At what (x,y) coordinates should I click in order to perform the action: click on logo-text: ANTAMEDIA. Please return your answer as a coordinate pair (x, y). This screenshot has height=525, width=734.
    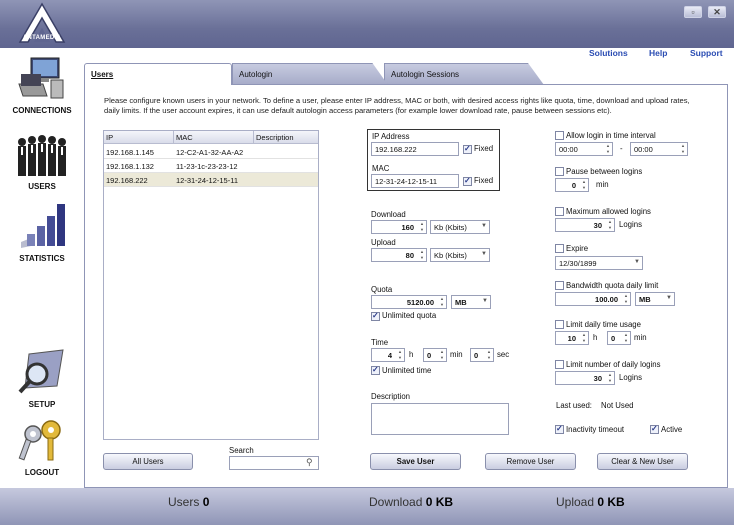
    Looking at the image, I should click on (42, 38).